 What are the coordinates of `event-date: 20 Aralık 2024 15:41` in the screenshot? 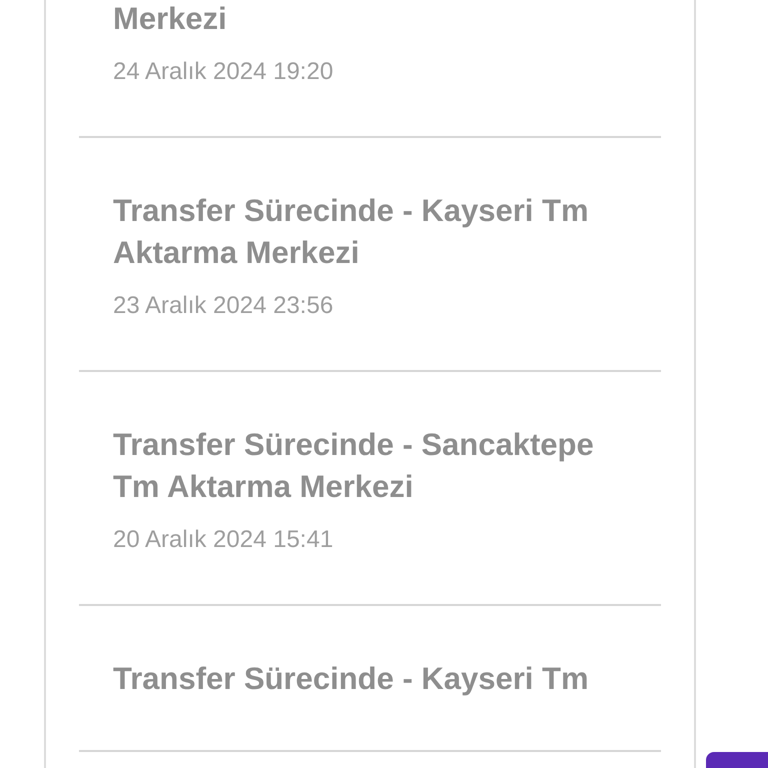 It's located at (223, 540).